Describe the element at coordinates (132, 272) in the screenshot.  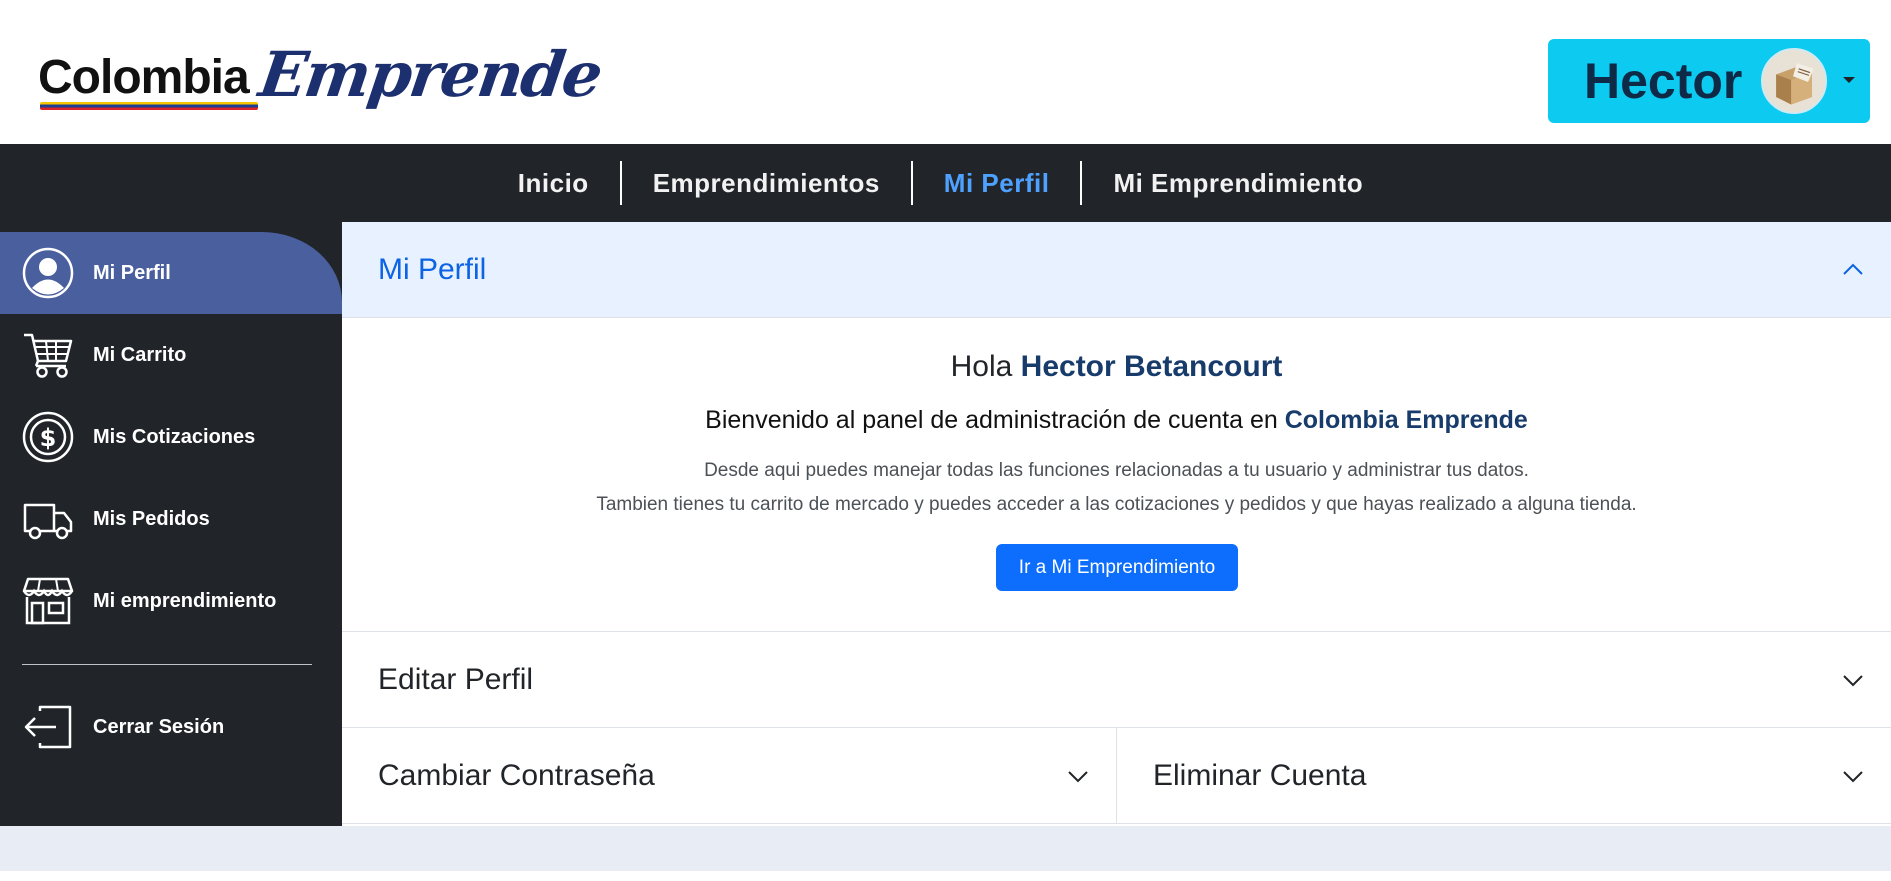
I see `sidebar-item-label: Mi Perfil` at that location.